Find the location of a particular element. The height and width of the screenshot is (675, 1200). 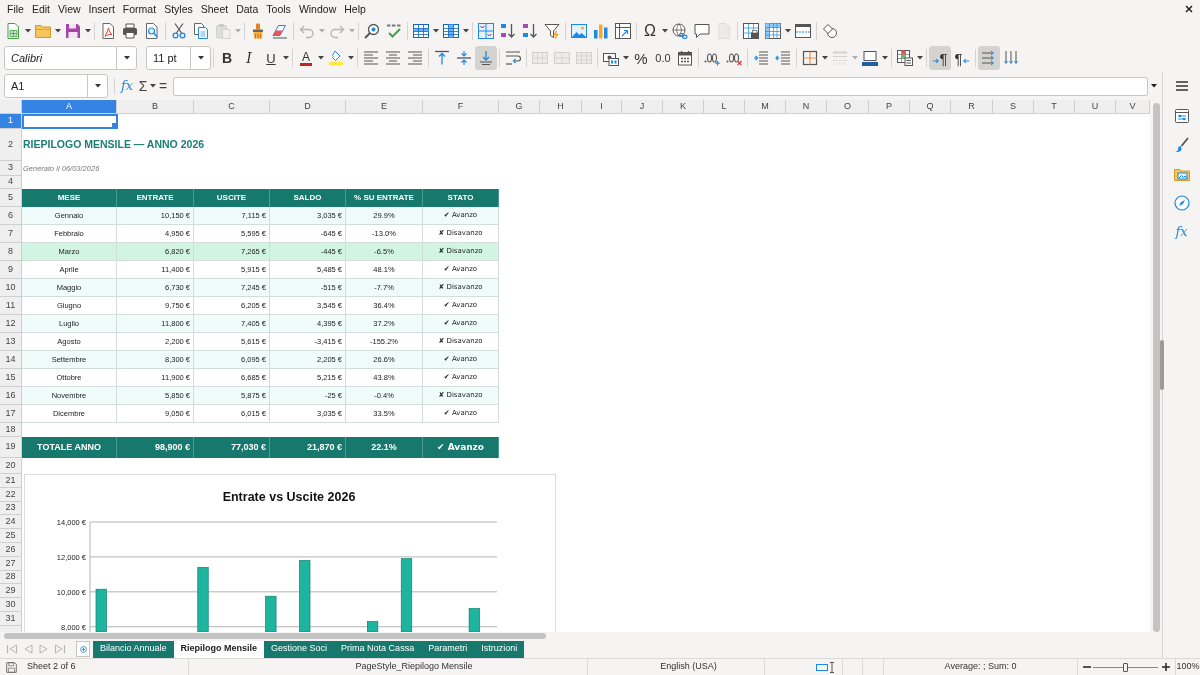

bold-button: B is located at coordinates (227, 58).